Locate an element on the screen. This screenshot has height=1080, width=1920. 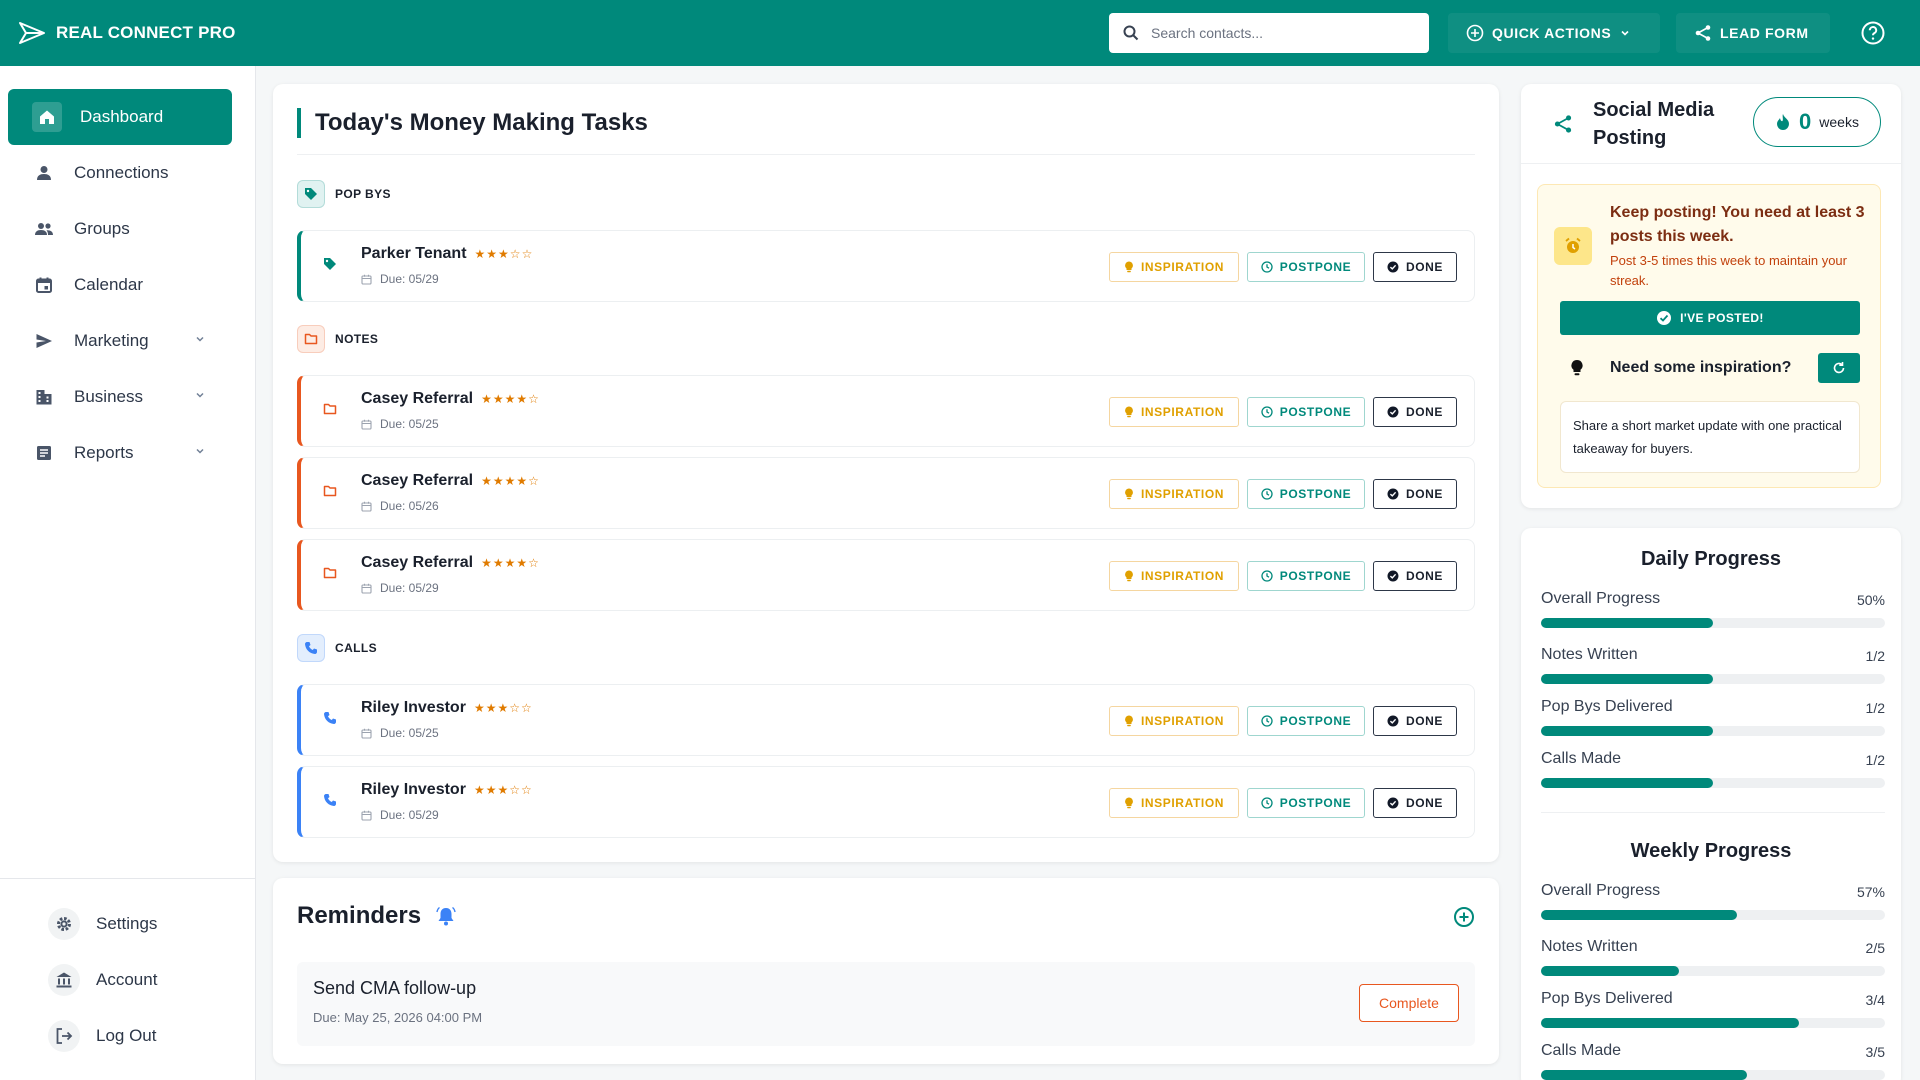
sidebar-item-connections: Connections is located at coordinates (120, 173).